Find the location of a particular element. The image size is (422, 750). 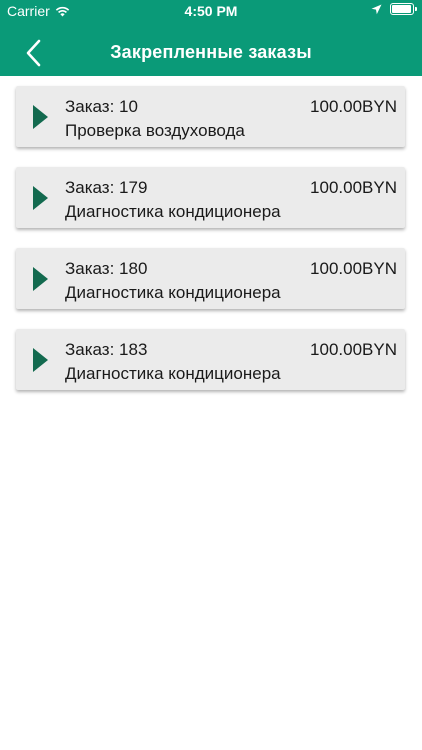

order-description: Проверка воздуховода is located at coordinates (155, 130).